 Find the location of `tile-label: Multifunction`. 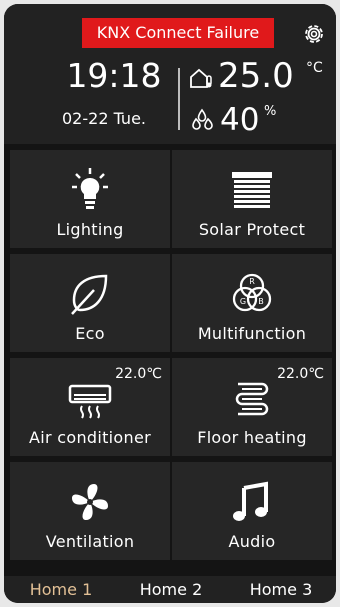

tile-label: Multifunction is located at coordinates (252, 333).